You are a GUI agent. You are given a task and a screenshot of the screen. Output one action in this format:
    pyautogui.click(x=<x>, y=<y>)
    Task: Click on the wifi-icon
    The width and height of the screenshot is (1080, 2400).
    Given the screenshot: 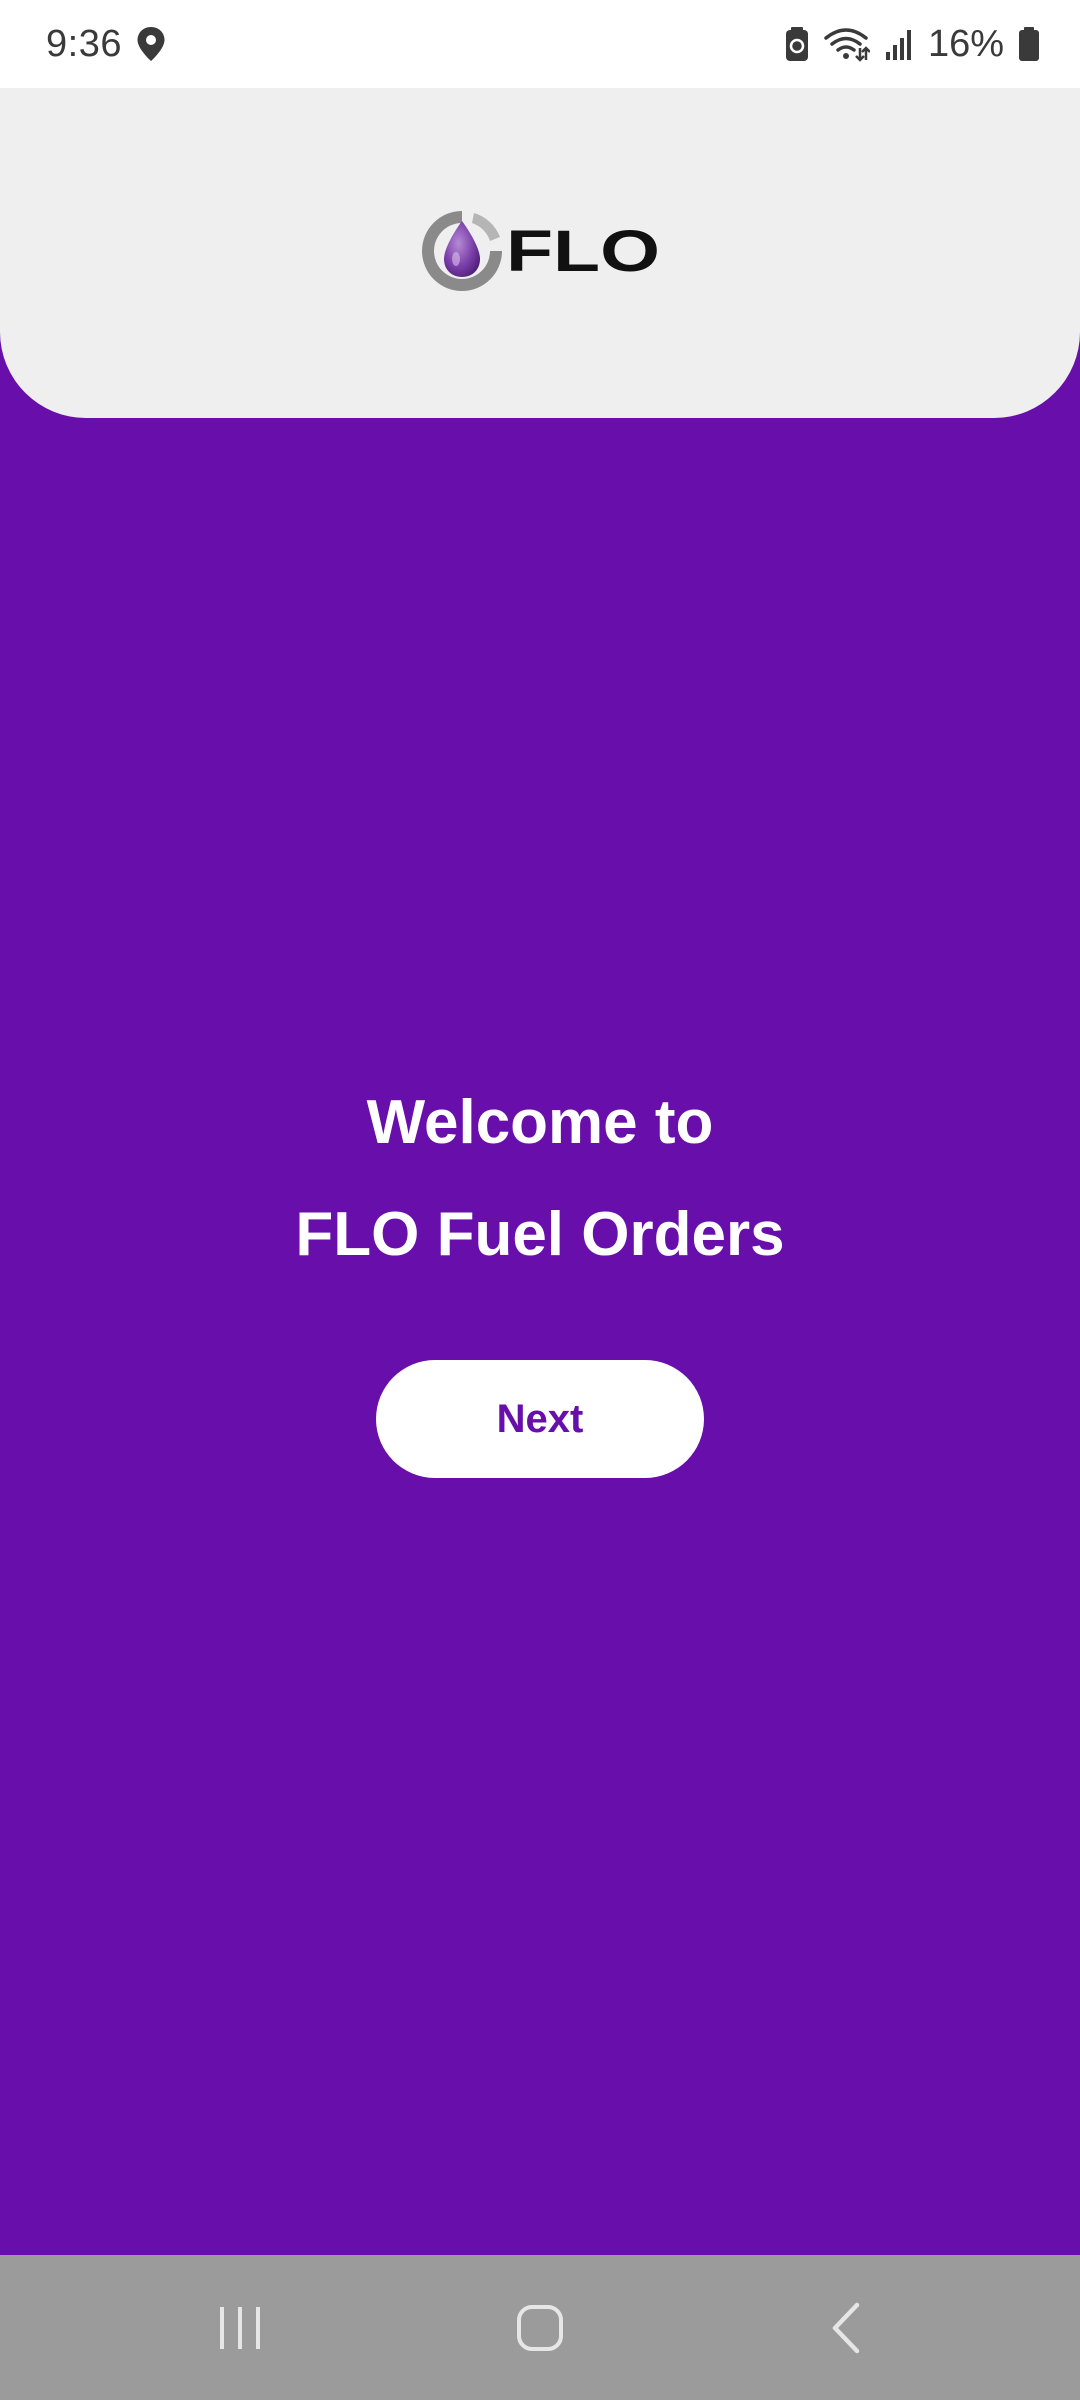 What is the action you would take?
    pyautogui.click(x=847, y=44)
    